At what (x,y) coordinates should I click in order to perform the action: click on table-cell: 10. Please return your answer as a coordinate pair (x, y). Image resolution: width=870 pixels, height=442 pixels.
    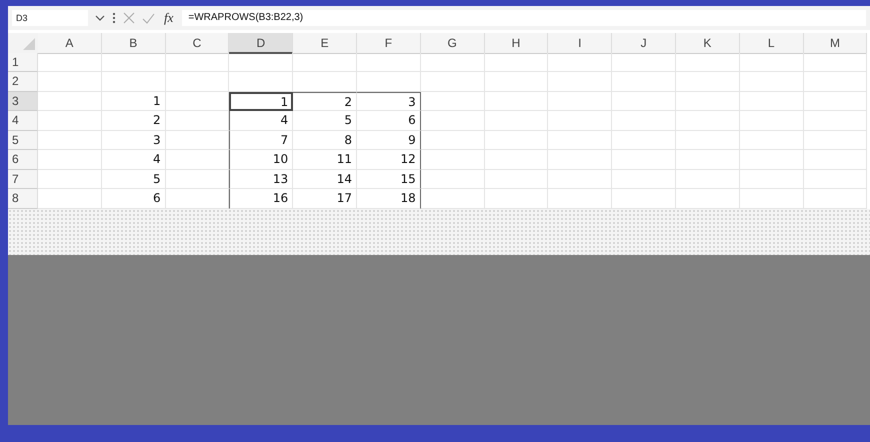
    Looking at the image, I should click on (261, 160).